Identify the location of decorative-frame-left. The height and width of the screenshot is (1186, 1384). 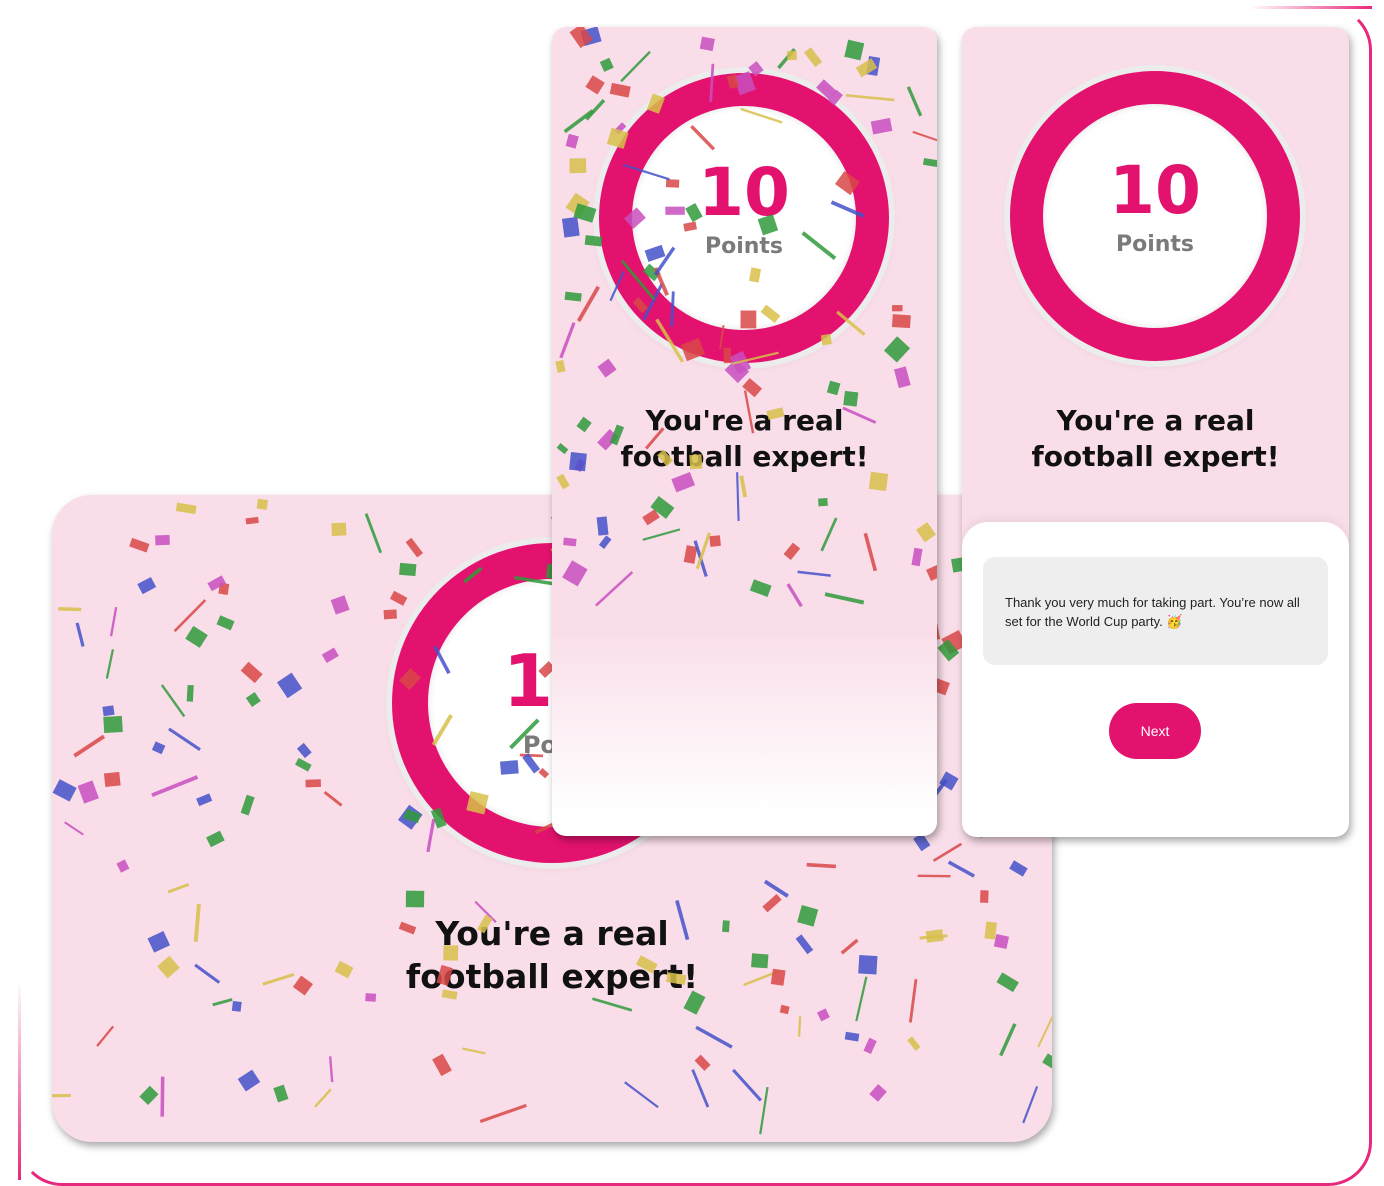
(19, 1080).